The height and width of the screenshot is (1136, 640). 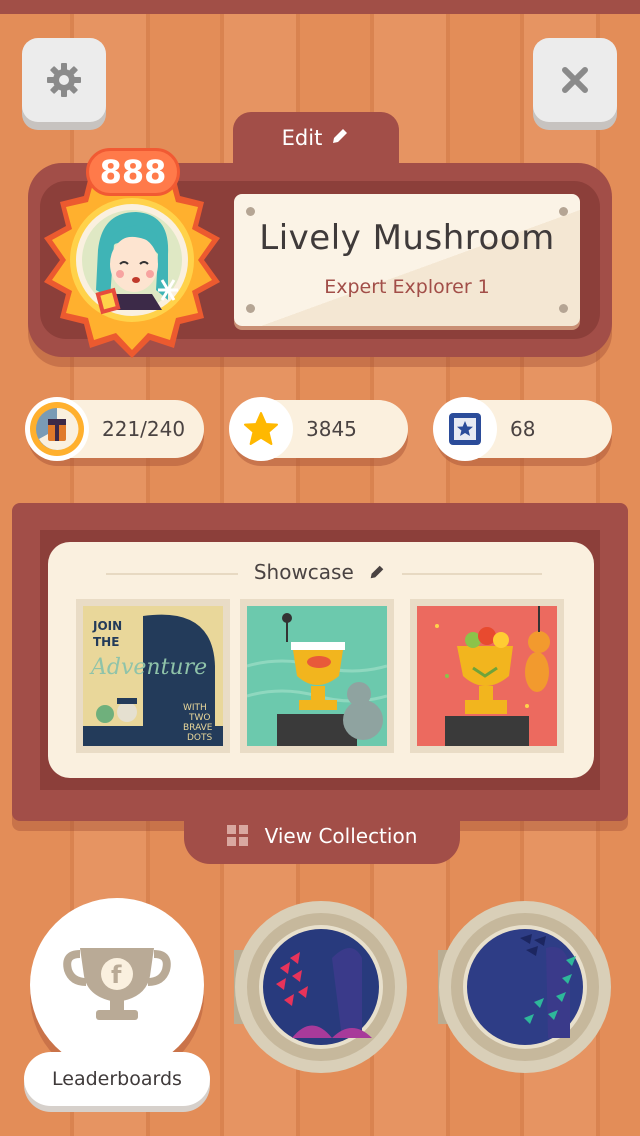 I want to click on leaderboards-label-button: Leaderboards, so click(x=117, y=1079).